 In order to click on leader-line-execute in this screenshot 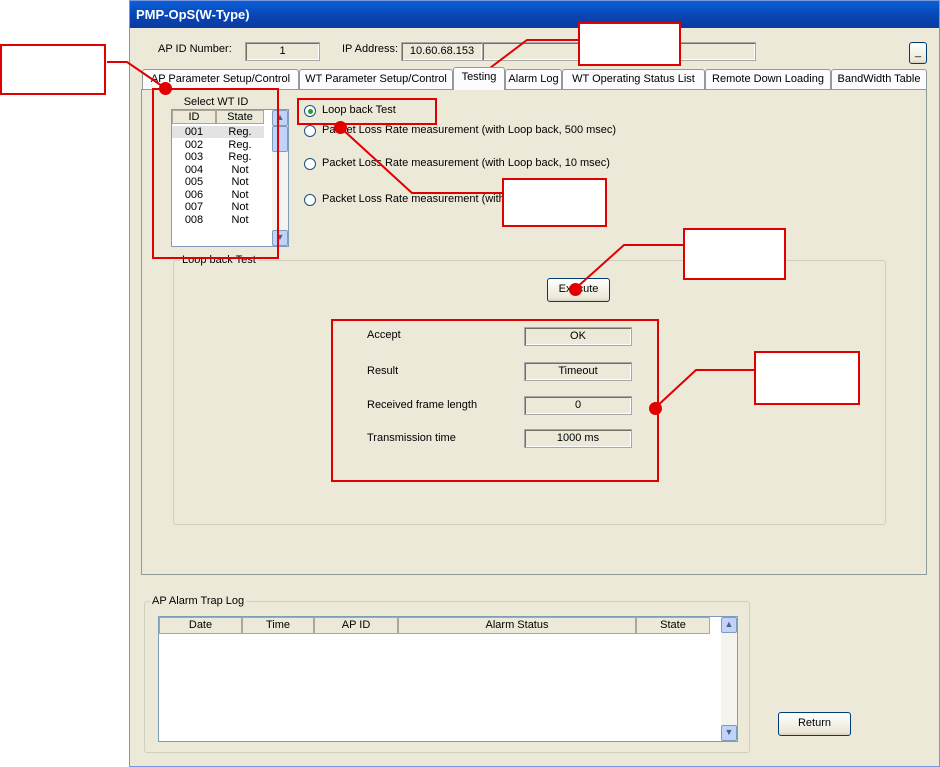, I will do `click(629, 267)`.